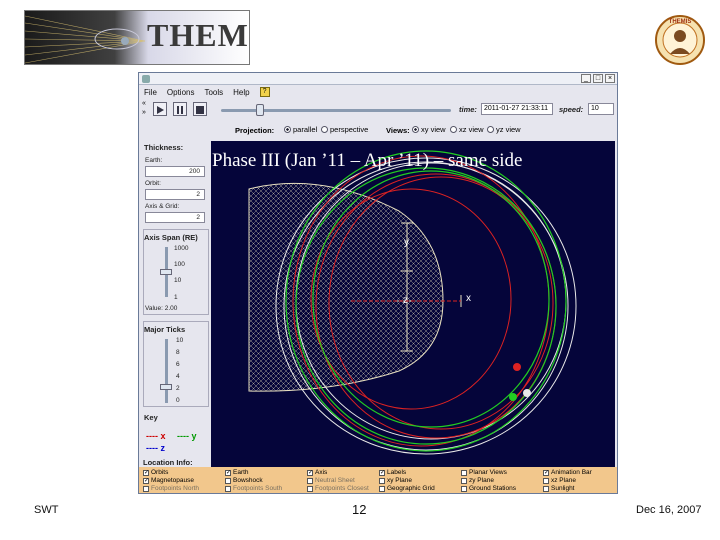  Describe the element at coordinates (680, 40) in the screenshot. I see `themis-badge-icon: THEMIS` at that location.